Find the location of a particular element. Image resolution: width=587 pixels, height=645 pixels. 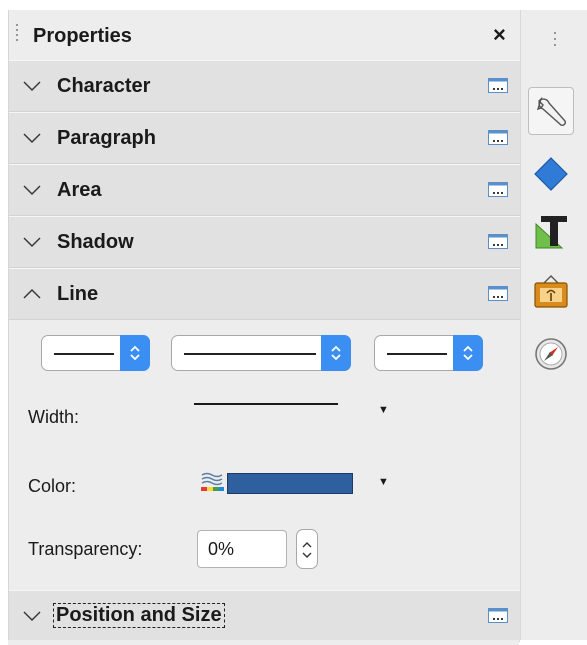

transparency-spinner is located at coordinates (307, 549).